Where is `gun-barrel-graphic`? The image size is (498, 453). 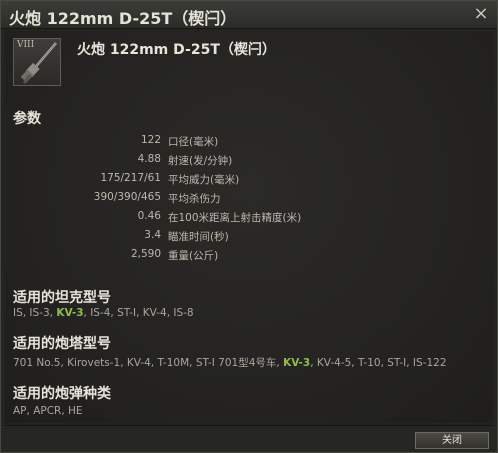
gun-barrel-graphic is located at coordinates (38, 63).